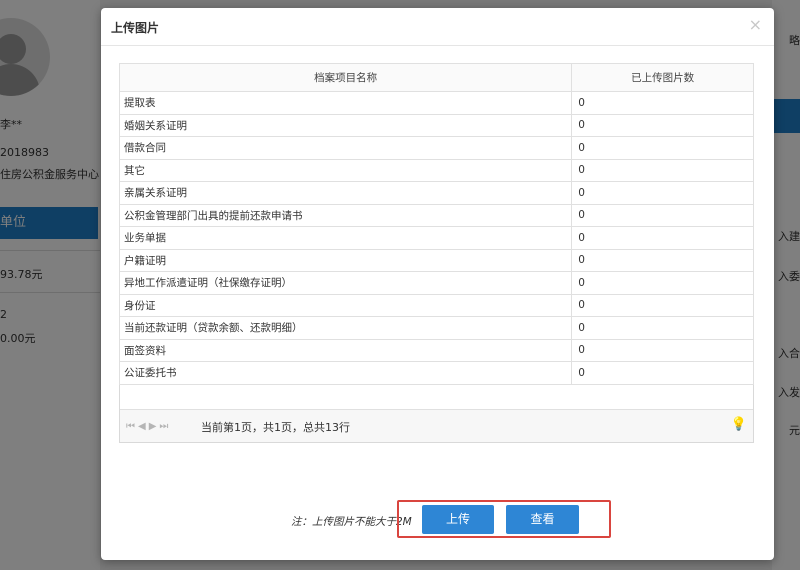 Image resolution: width=800 pixels, height=570 pixels. I want to click on column-header-upload-count: 已上传图片数, so click(662, 77).